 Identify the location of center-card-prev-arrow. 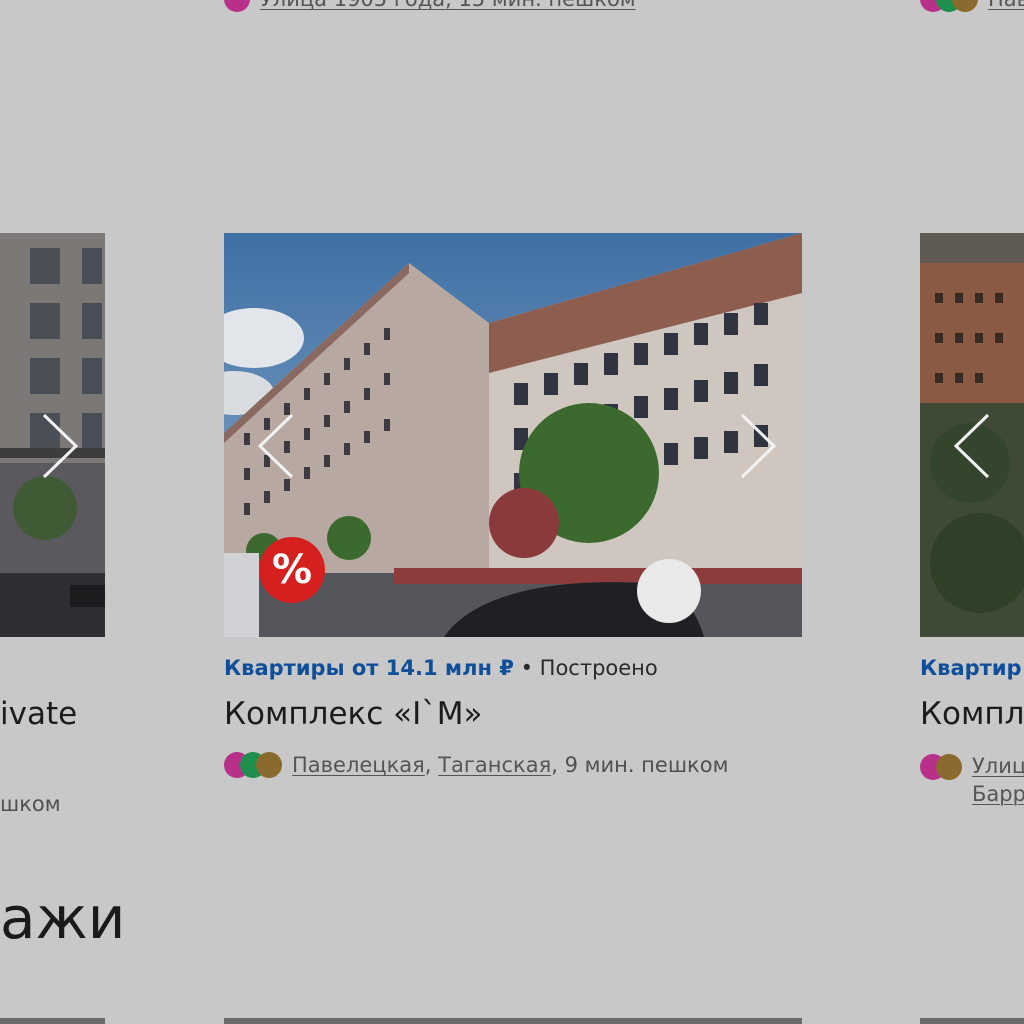
(276, 446).